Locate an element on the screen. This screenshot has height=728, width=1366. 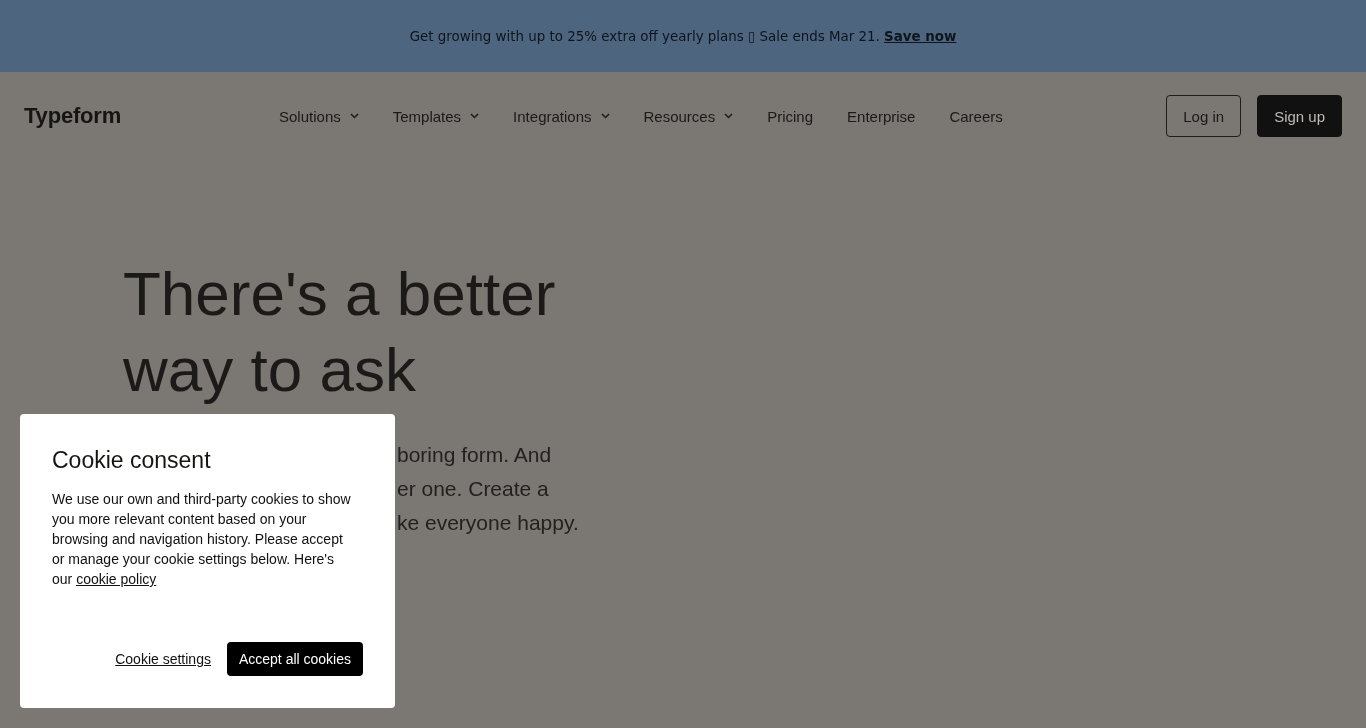
promo-text: Get growing with up to 25% extra off yearly plans ▯ Sale ends Mar 21. Save now is located at coordinates (683, 36).